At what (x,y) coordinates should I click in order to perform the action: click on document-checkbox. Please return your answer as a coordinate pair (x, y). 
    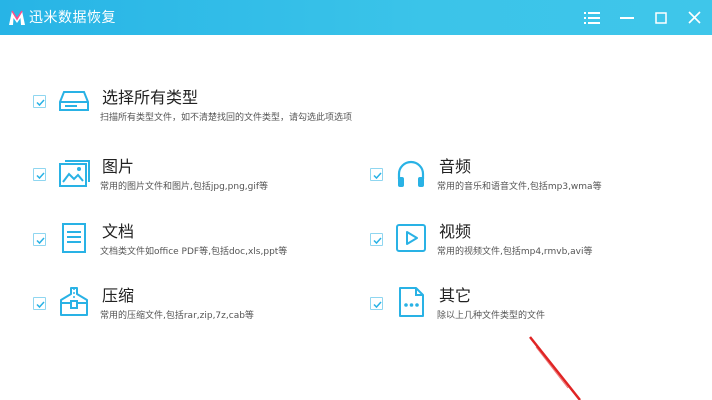
    Looking at the image, I should click on (39, 239).